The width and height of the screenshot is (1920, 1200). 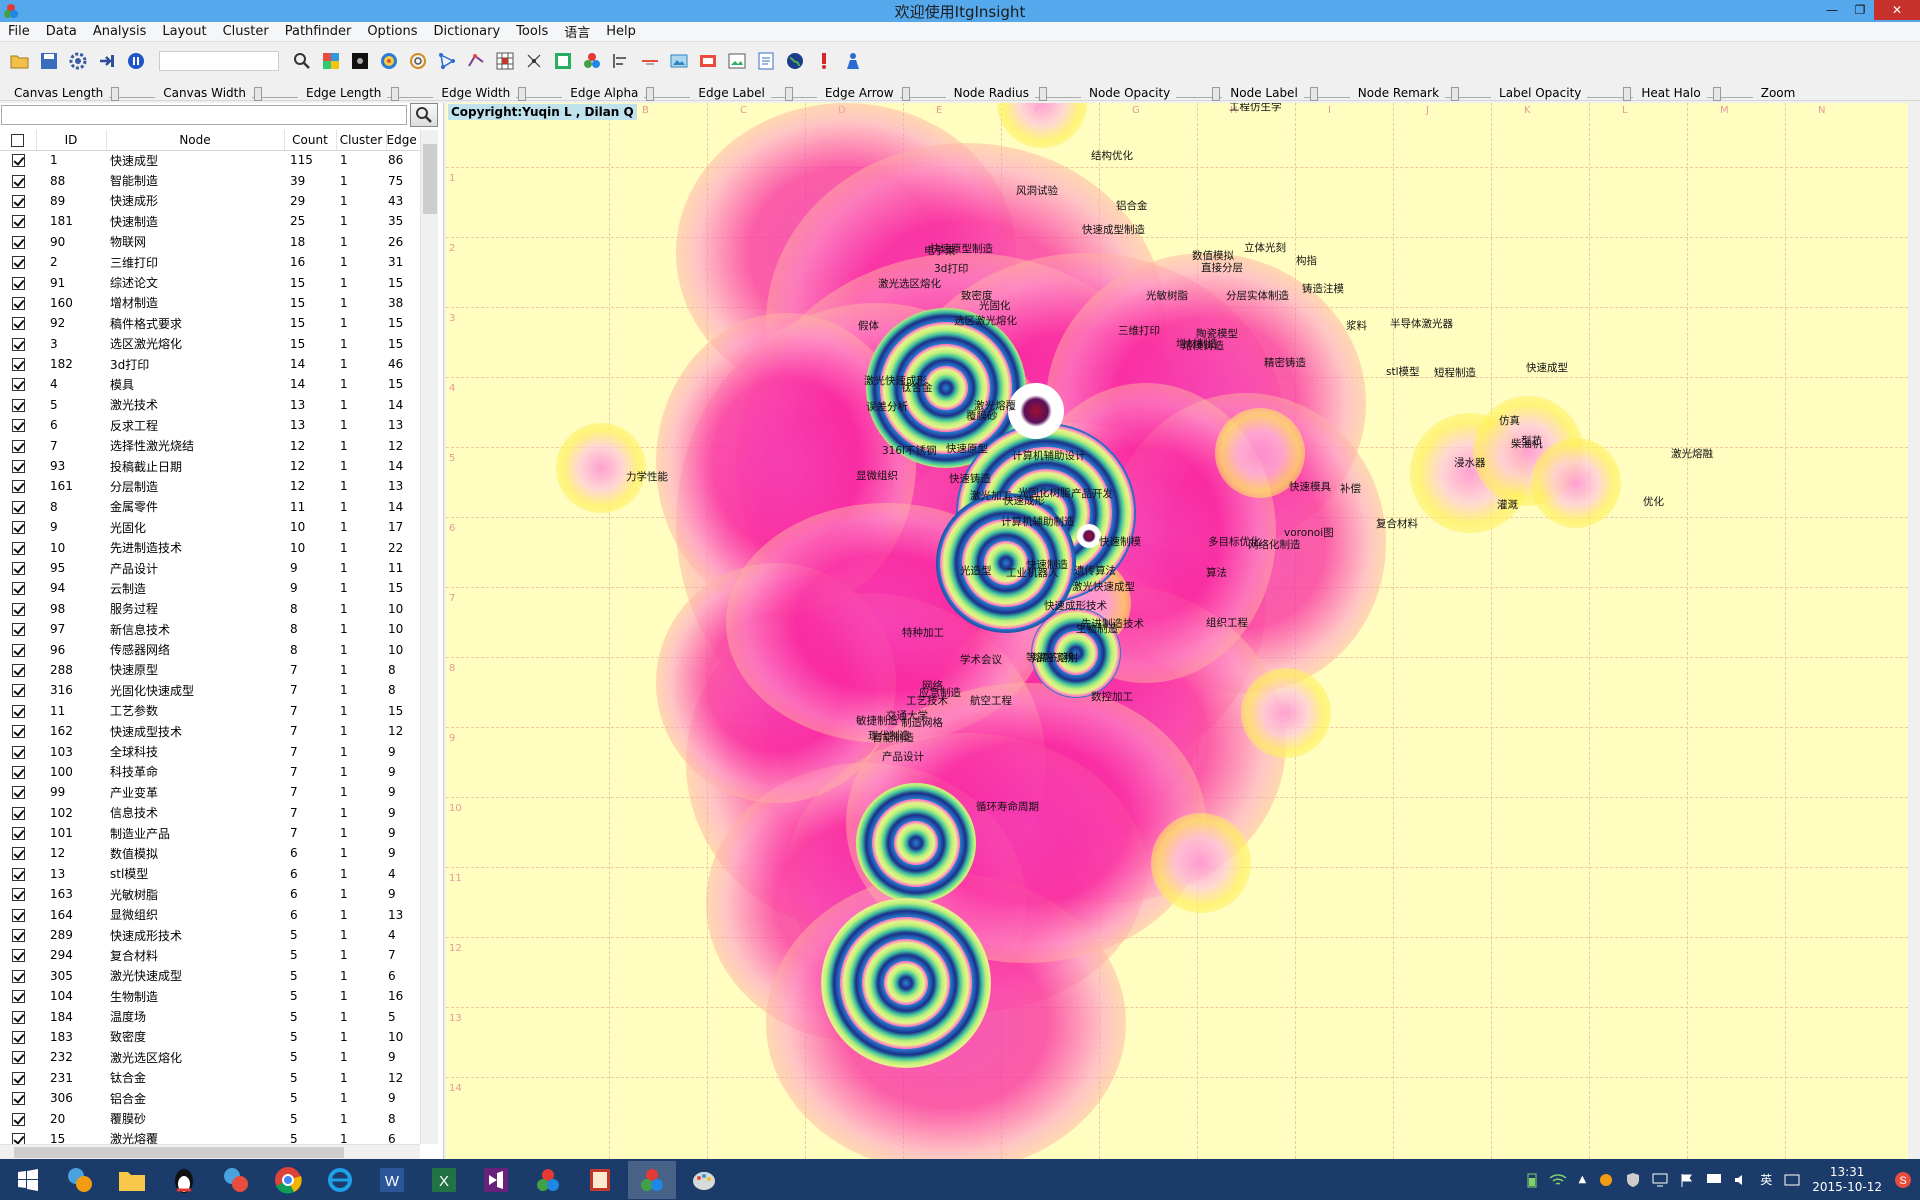 What do you see at coordinates (61, 31) in the screenshot?
I see `menu-data: Data` at bounding box center [61, 31].